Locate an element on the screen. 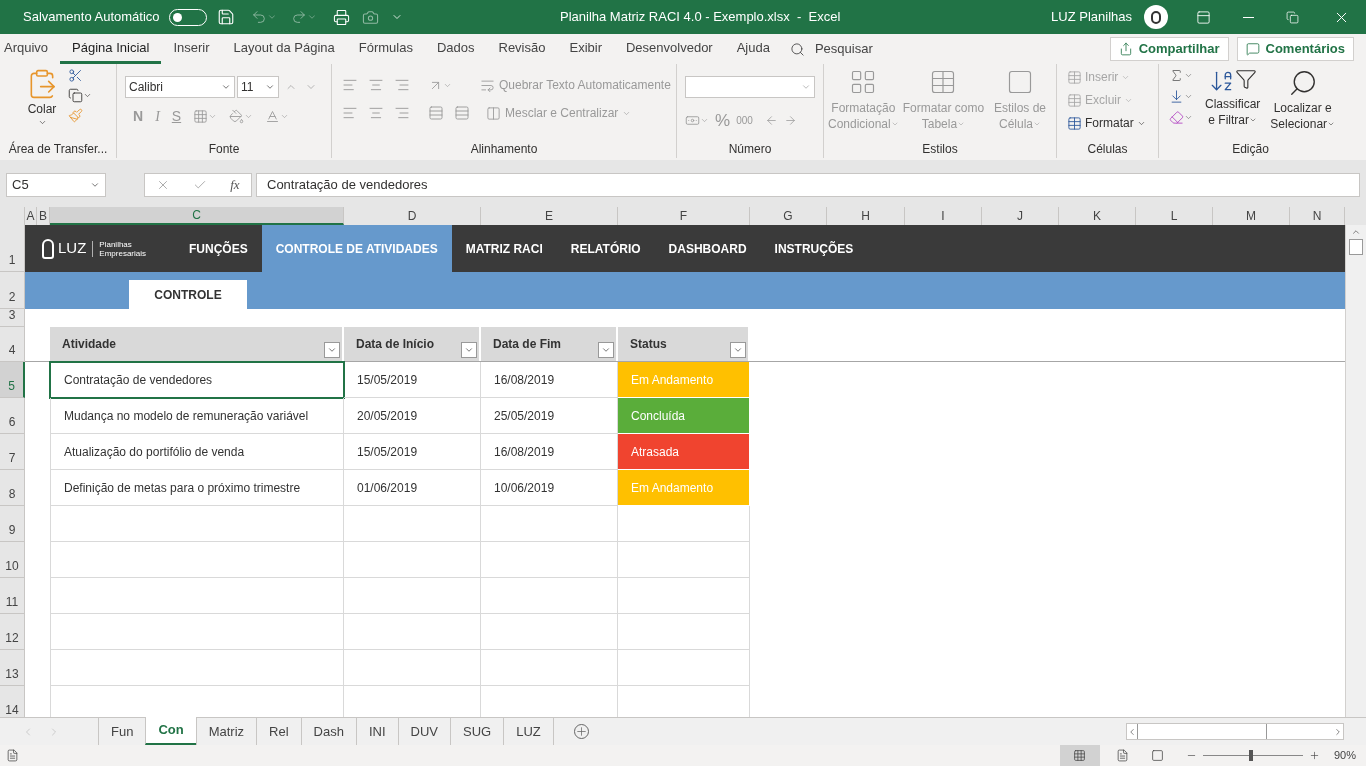 The image size is (1366, 766). font-color-button is located at coordinates (277, 116).